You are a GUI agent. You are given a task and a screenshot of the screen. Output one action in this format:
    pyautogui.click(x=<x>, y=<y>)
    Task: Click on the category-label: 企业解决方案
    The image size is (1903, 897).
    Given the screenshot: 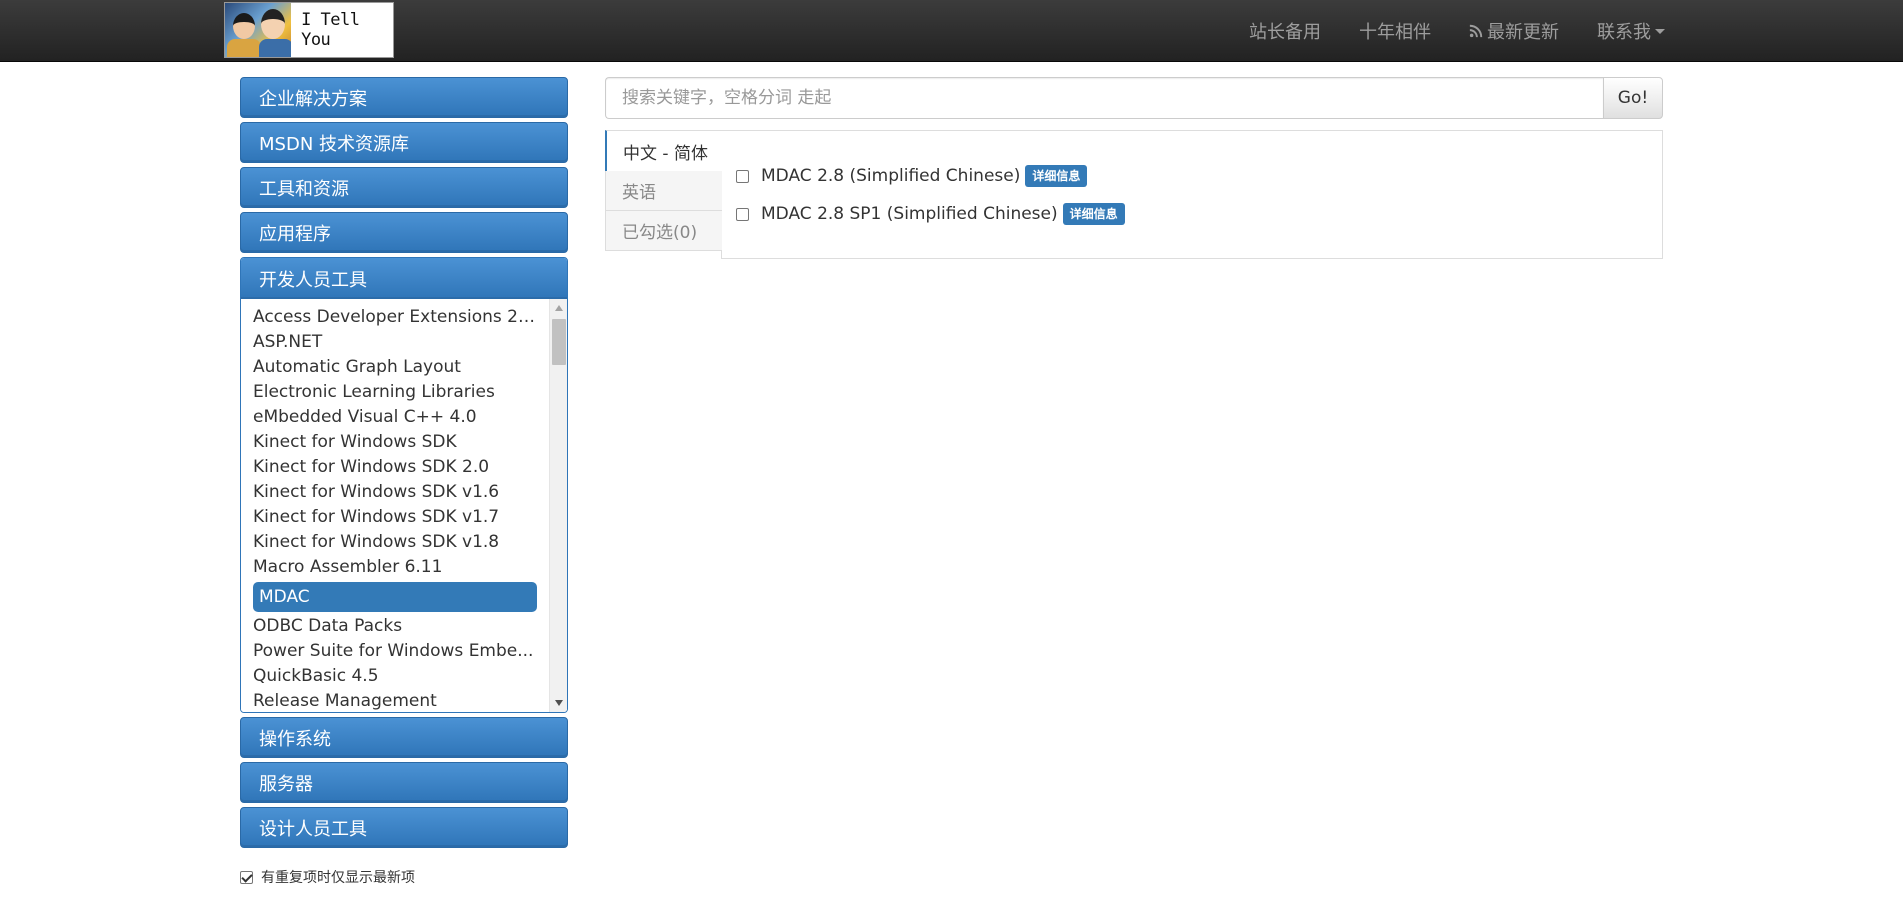 What is the action you would take?
    pyautogui.click(x=313, y=99)
    